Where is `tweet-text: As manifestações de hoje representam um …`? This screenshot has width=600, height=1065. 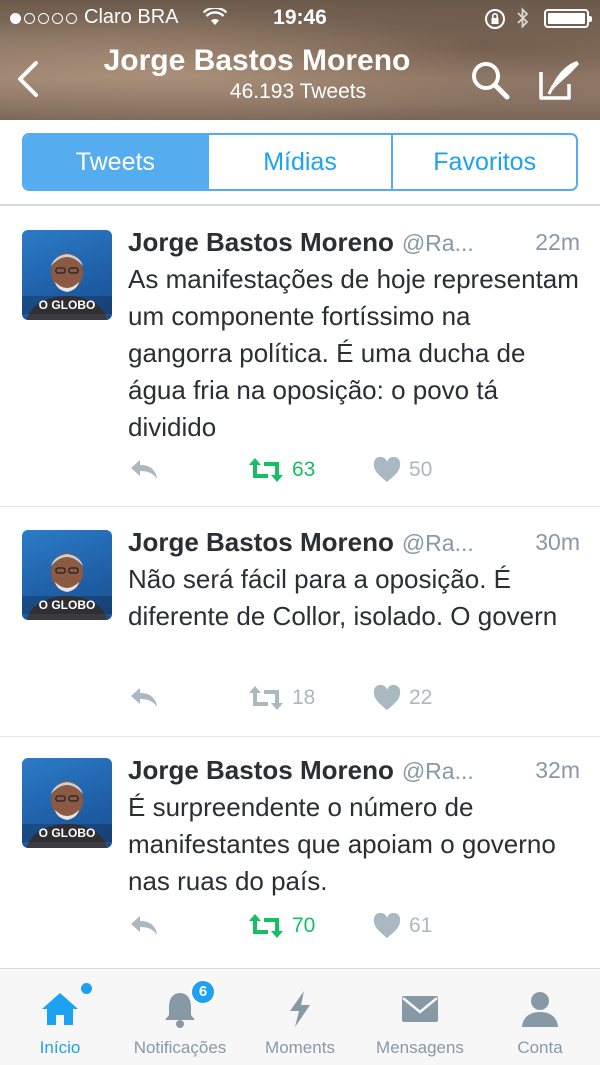
tweet-text: As manifestações de hoje representam um … is located at coordinates (353, 353).